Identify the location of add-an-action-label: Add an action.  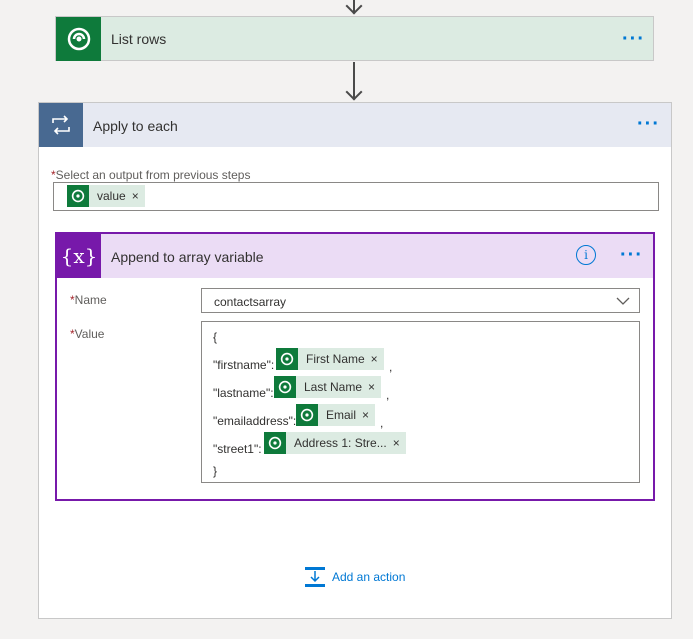
(369, 577).